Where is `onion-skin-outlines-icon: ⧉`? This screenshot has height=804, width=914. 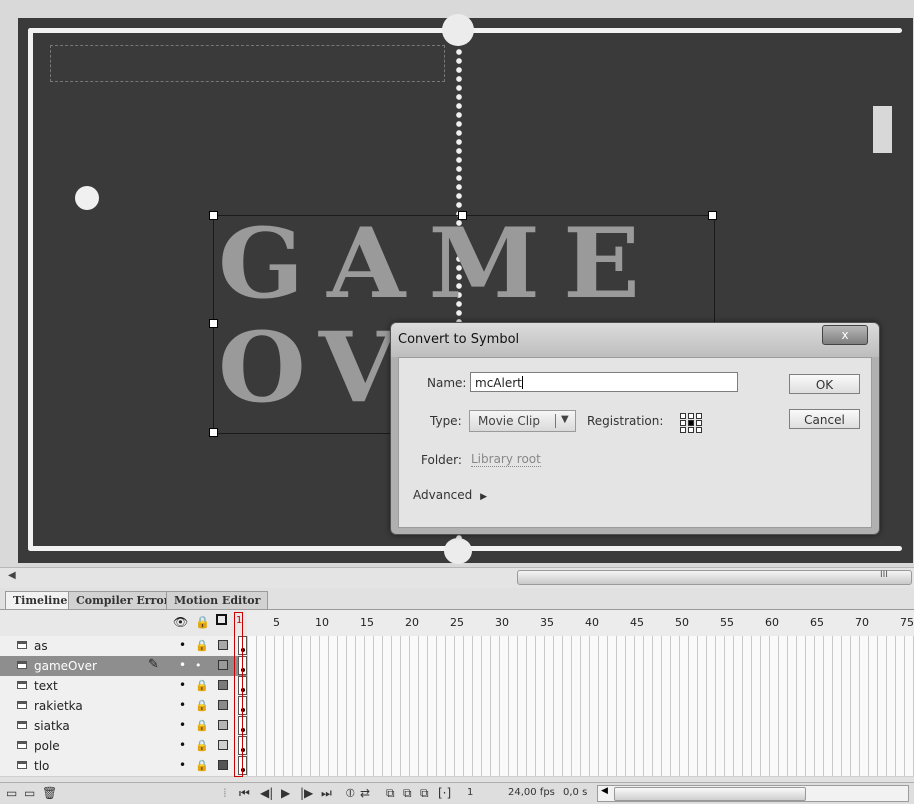
onion-skin-outlines-icon: ⧉ is located at coordinates (407, 793).